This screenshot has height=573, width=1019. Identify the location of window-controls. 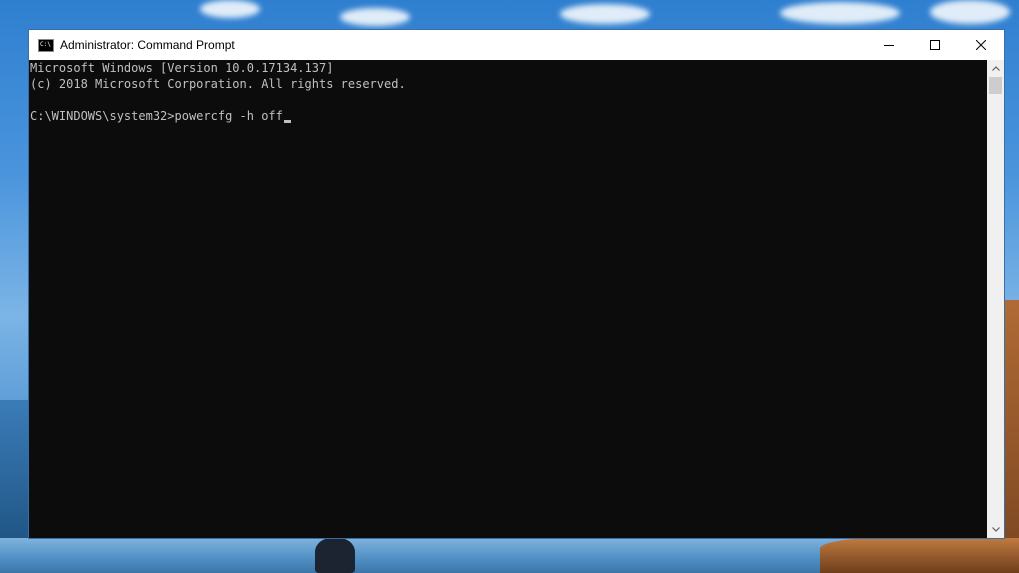
(935, 45).